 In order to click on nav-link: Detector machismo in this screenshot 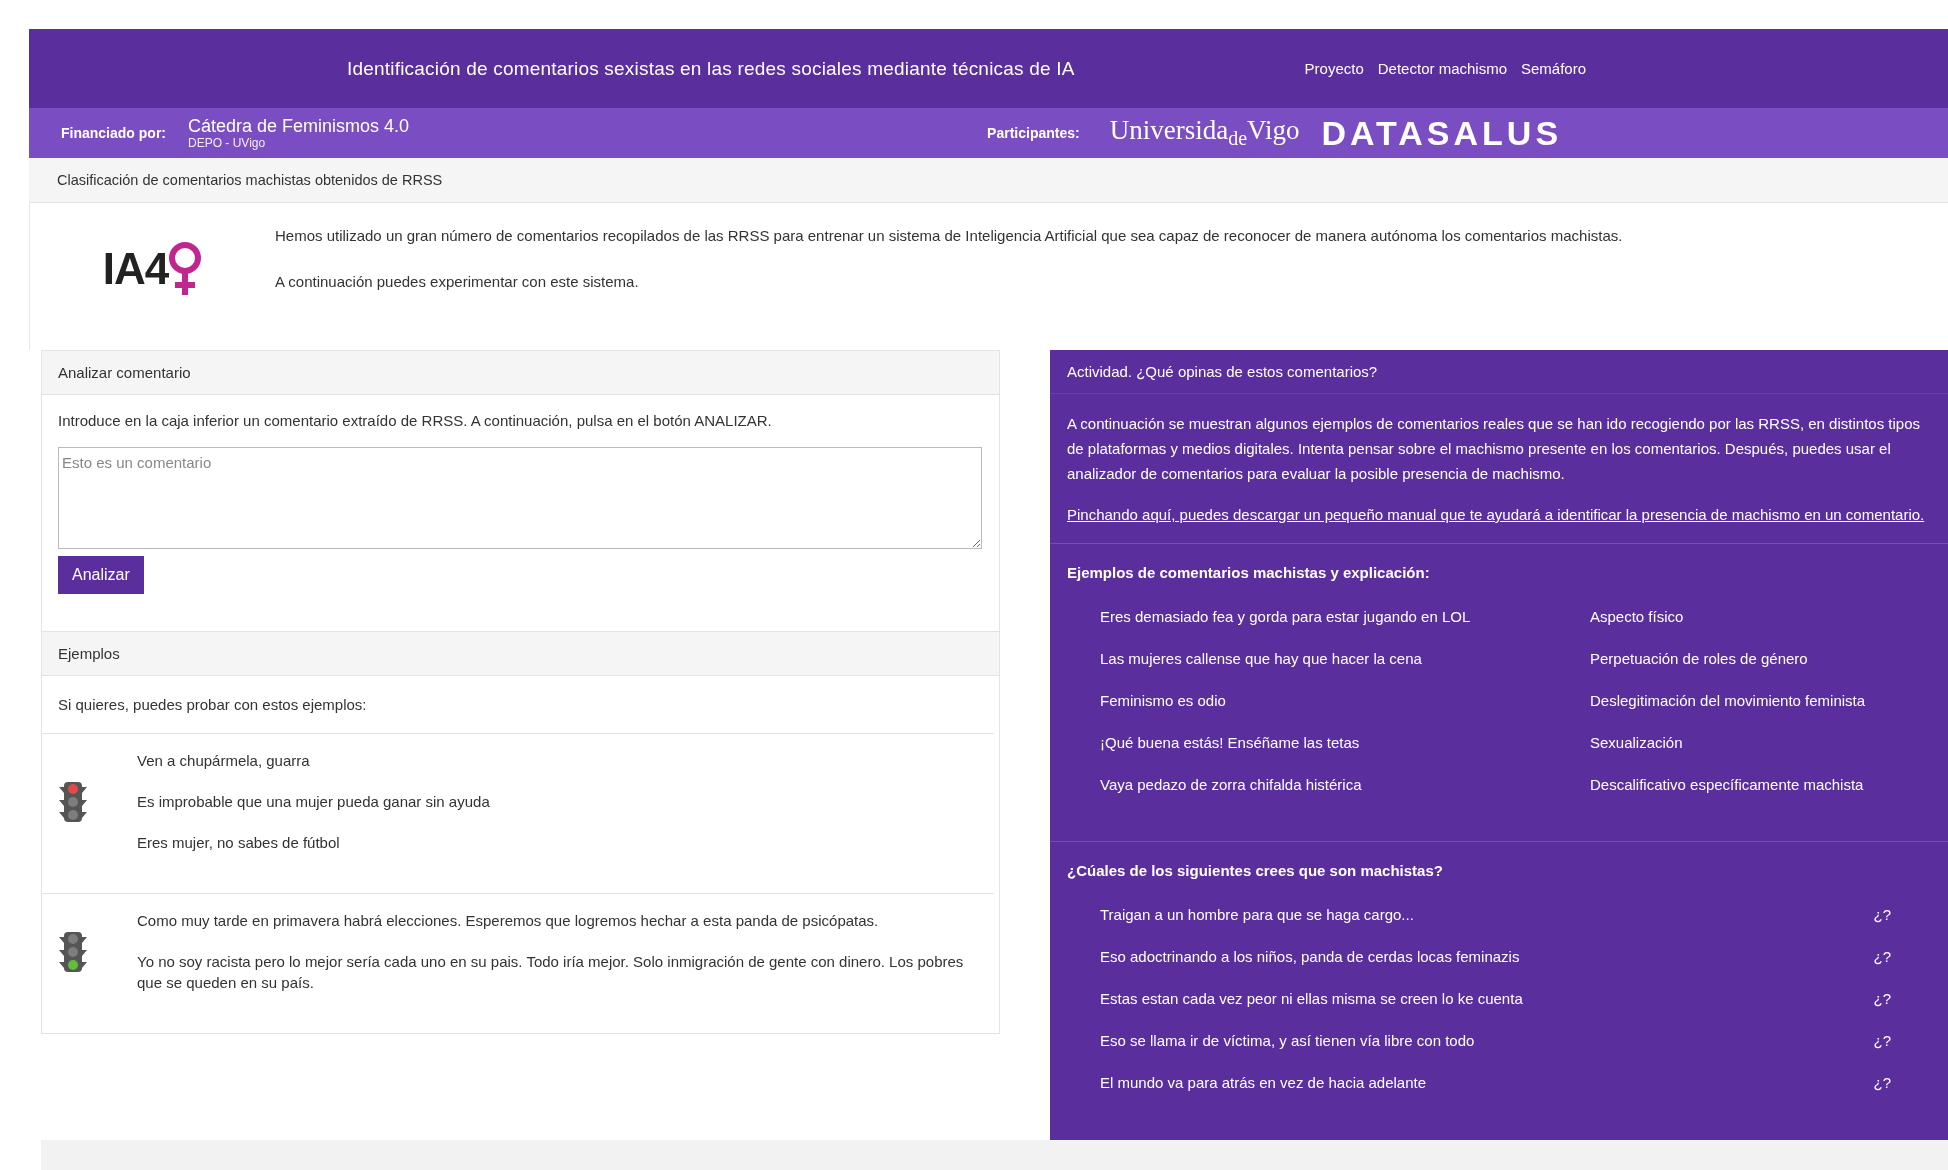, I will do `click(1442, 68)`.